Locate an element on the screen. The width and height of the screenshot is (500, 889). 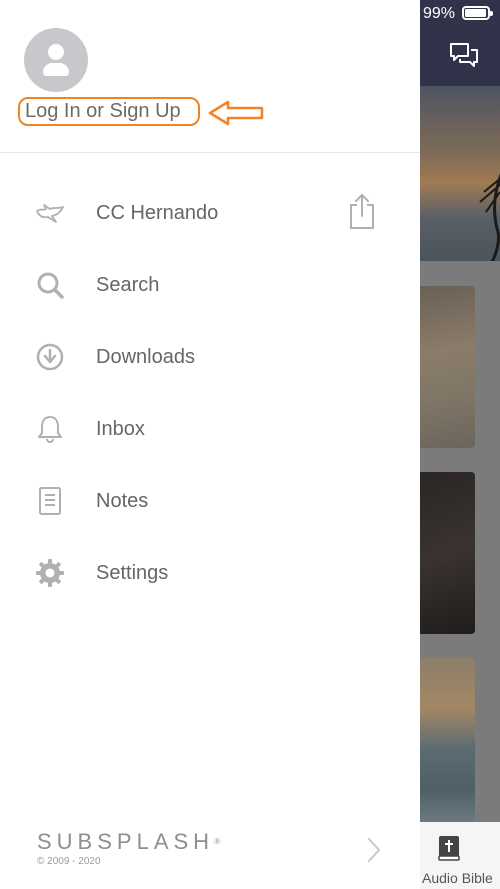
avatar-body is located at coordinates (56, 69).